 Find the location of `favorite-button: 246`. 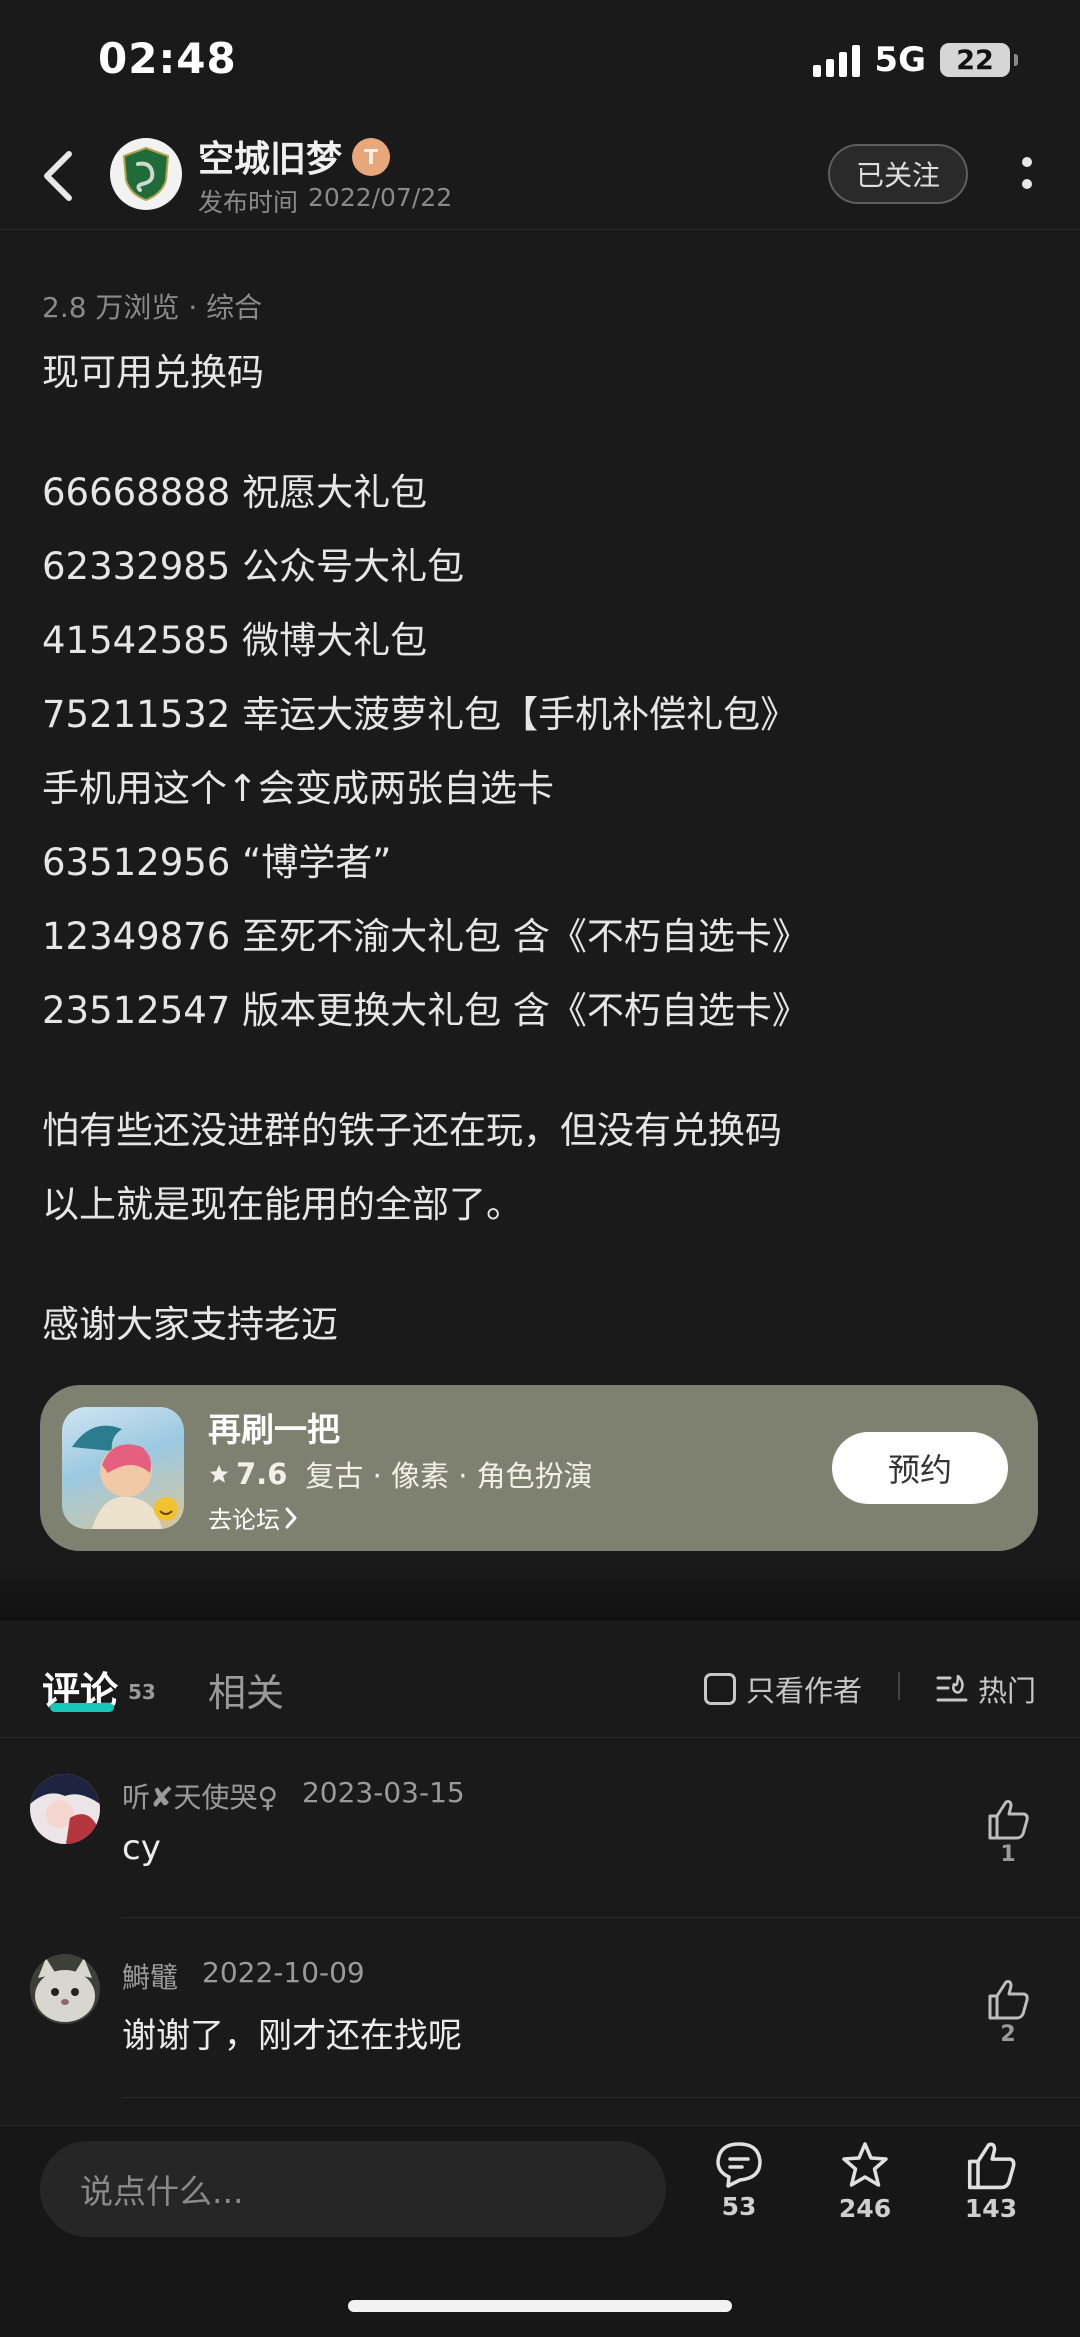

favorite-button: 246 is located at coordinates (865, 2181).